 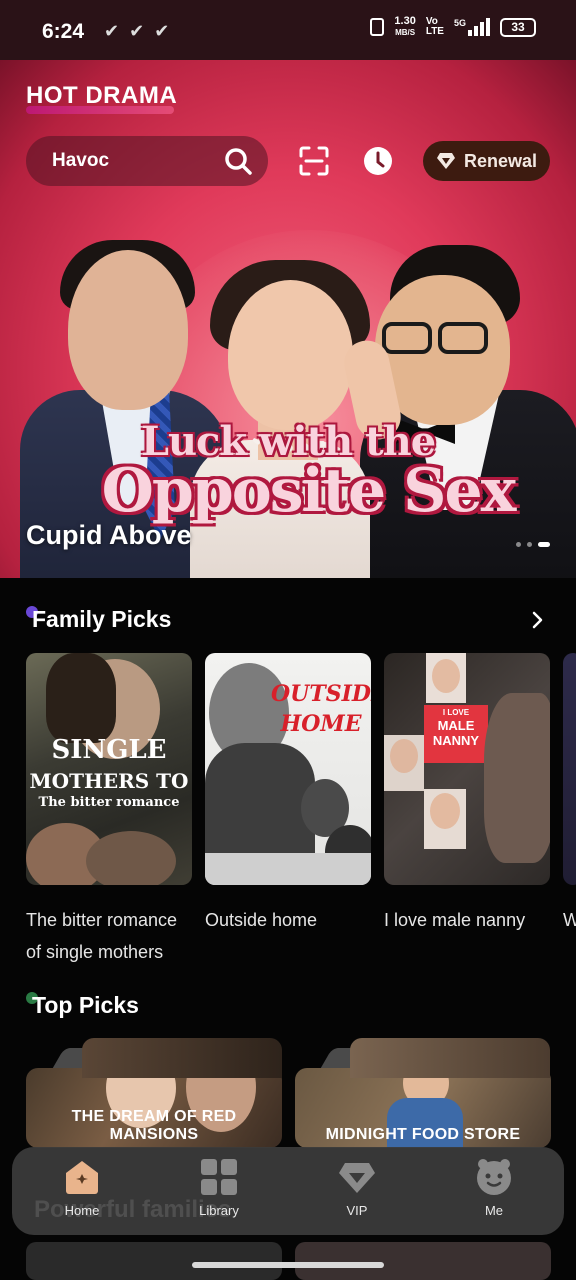 I want to click on search-icon, so click(x=238, y=161).